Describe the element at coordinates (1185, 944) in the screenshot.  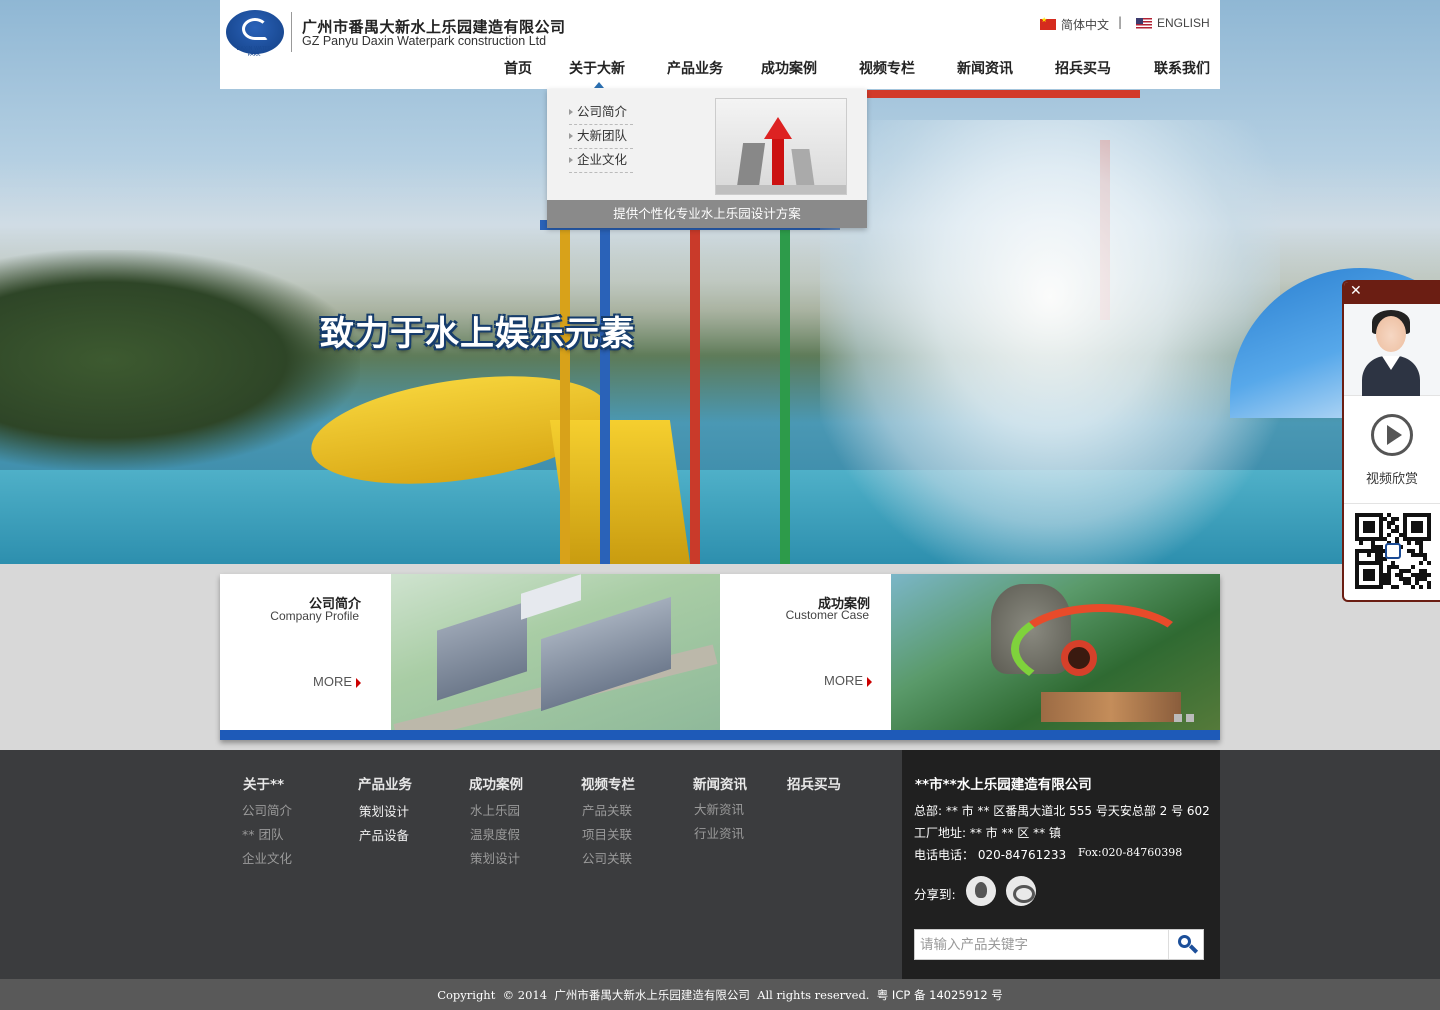
I see `search-button` at that location.